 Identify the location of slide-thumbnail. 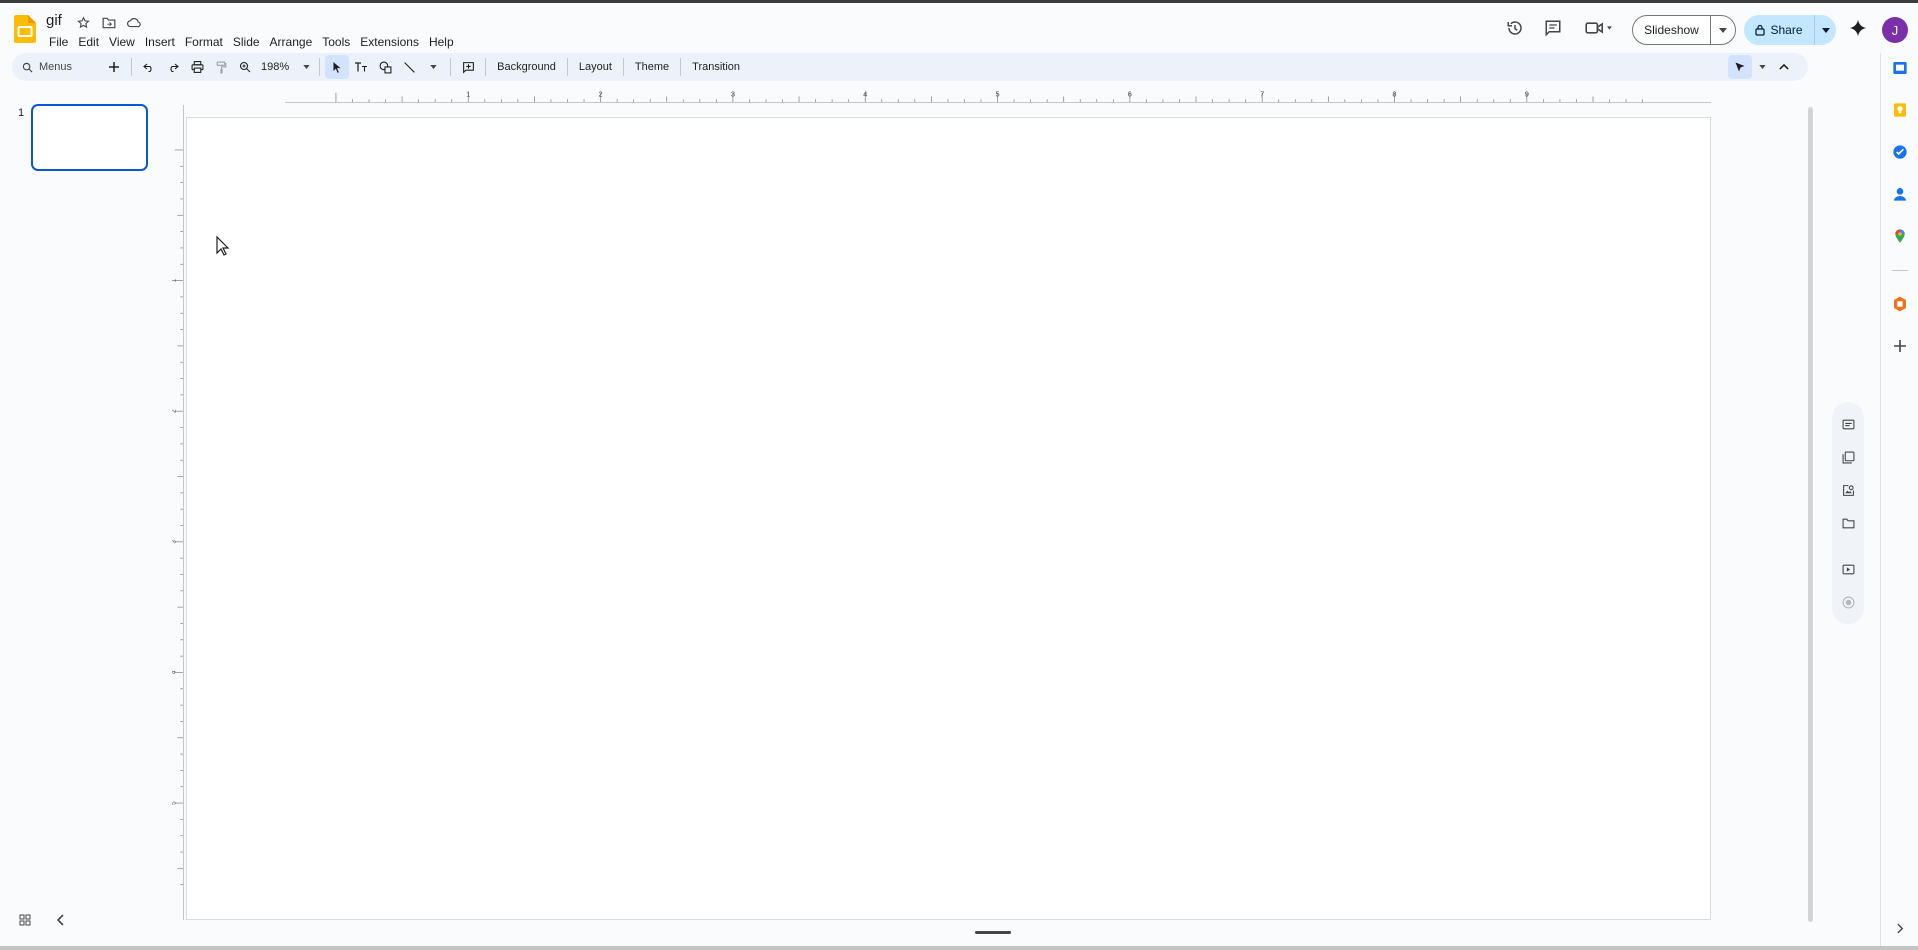
(89, 137).